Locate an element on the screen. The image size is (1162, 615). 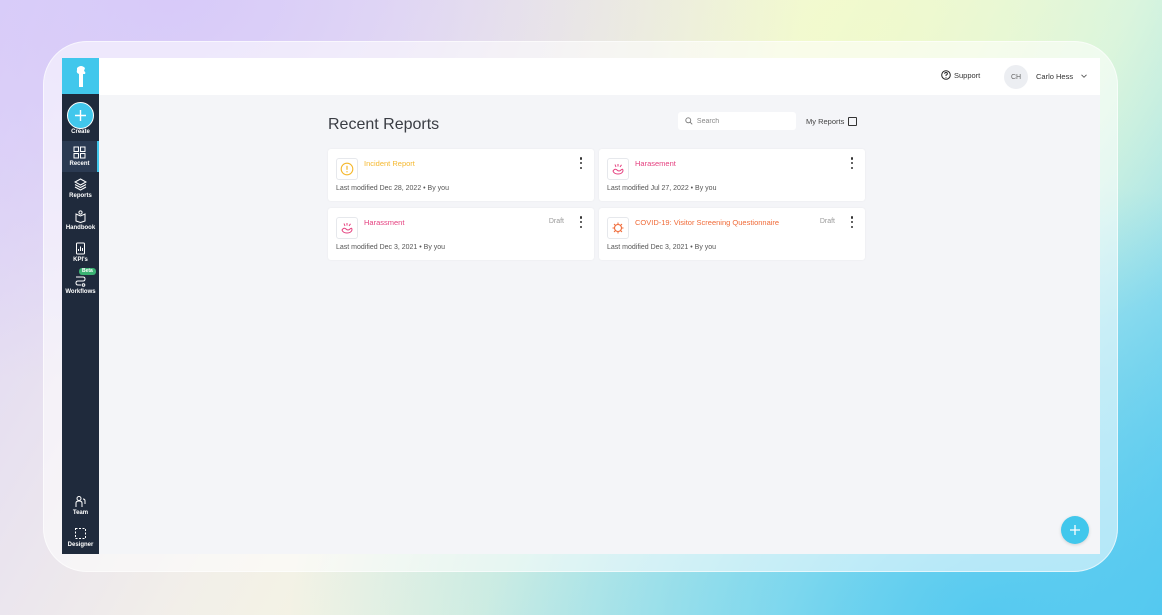
support-label: Support is located at coordinates (967, 75).